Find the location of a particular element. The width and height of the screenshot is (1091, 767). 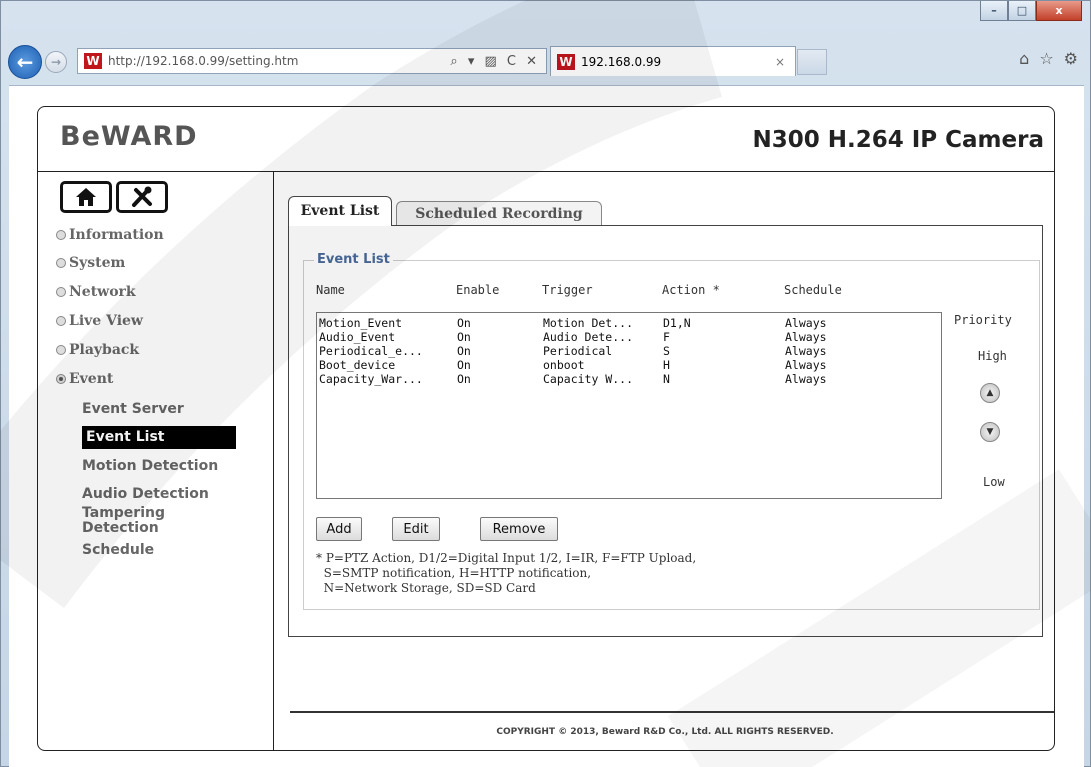

arrow-down-icon: ▼ is located at coordinates (990, 432).